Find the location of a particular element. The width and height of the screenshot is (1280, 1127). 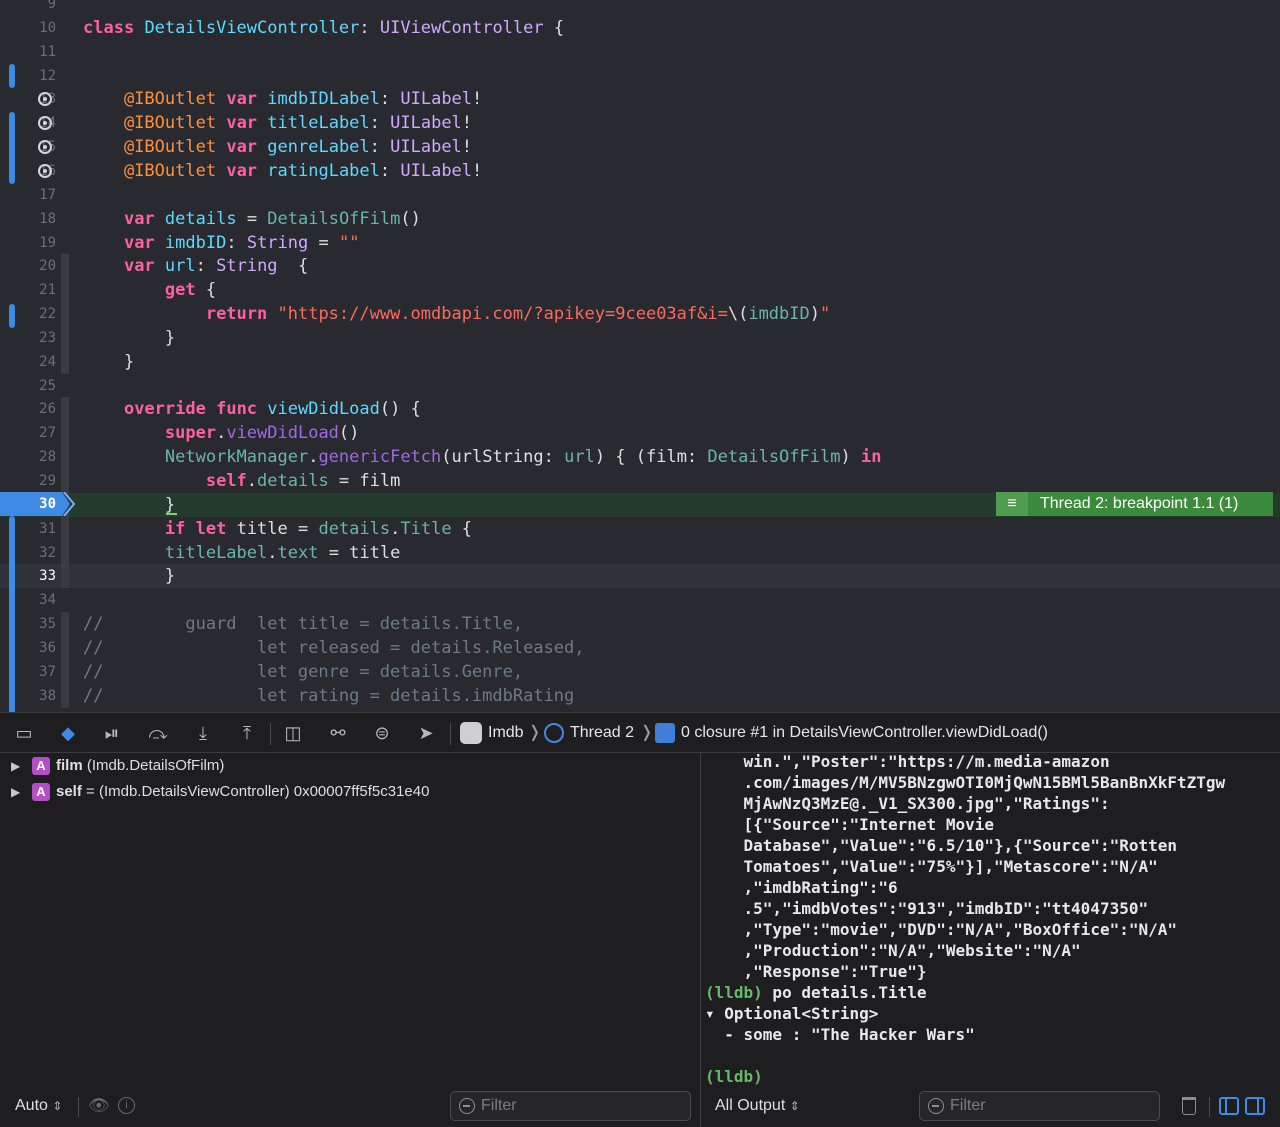

line-number: 20 is located at coordinates (38, 266).